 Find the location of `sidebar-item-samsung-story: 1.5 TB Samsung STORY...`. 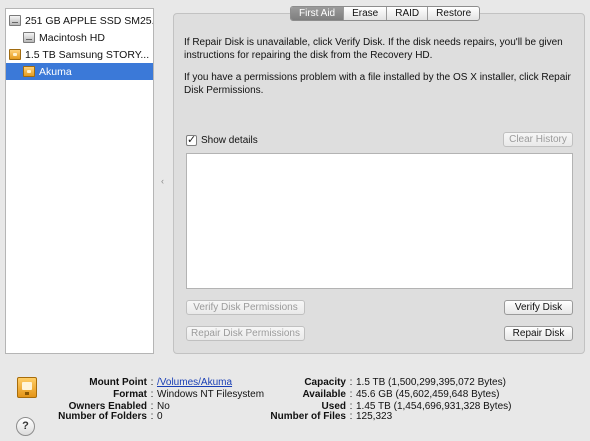

sidebar-item-samsung-story: 1.5 TB Samsung STORY... is located at coordinates (79, 54).